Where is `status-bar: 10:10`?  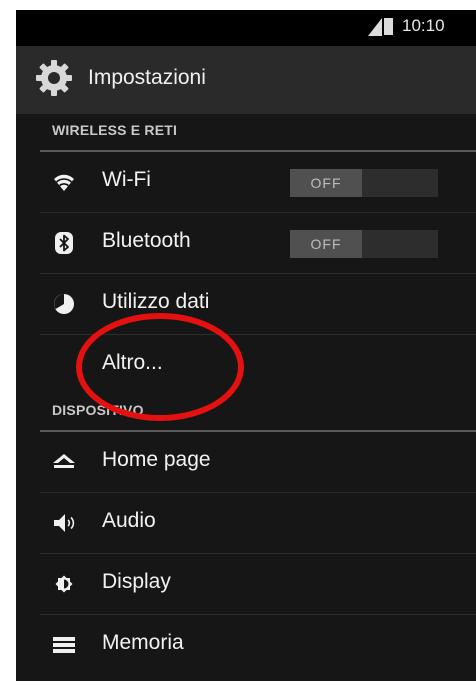
status-bar: 10:10 is located at coordinates (246, 28).